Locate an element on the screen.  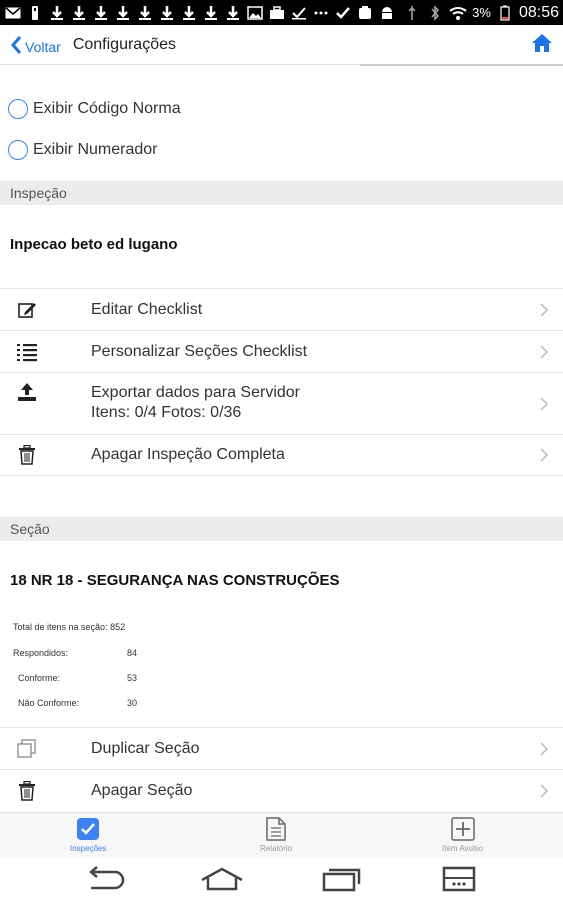
back-arrow-icon is located at coordinates (105, 879).